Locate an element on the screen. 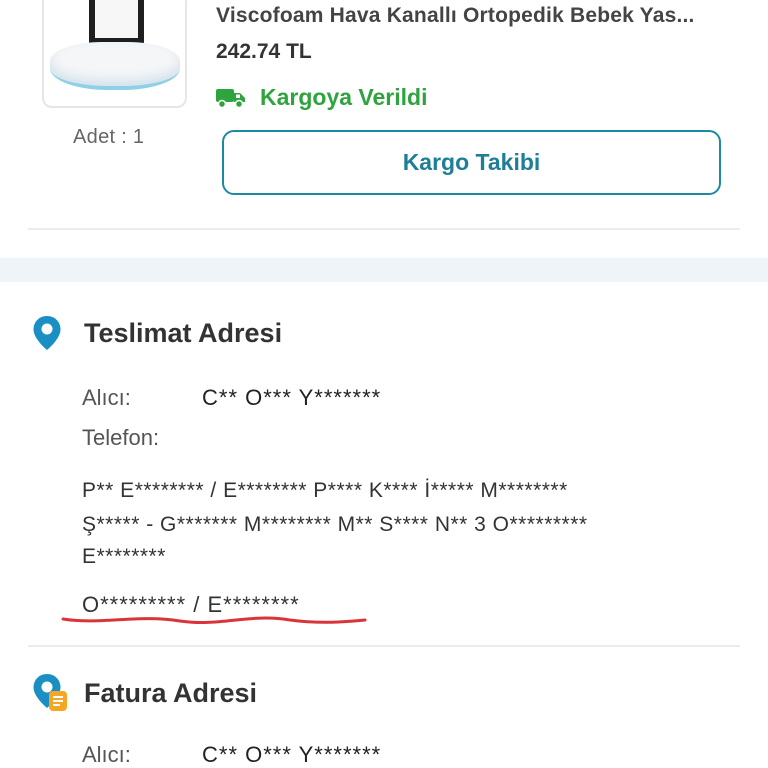 The height and width of the screenshot is (768, 768). truck-icon is located at coordinates (230, 98).